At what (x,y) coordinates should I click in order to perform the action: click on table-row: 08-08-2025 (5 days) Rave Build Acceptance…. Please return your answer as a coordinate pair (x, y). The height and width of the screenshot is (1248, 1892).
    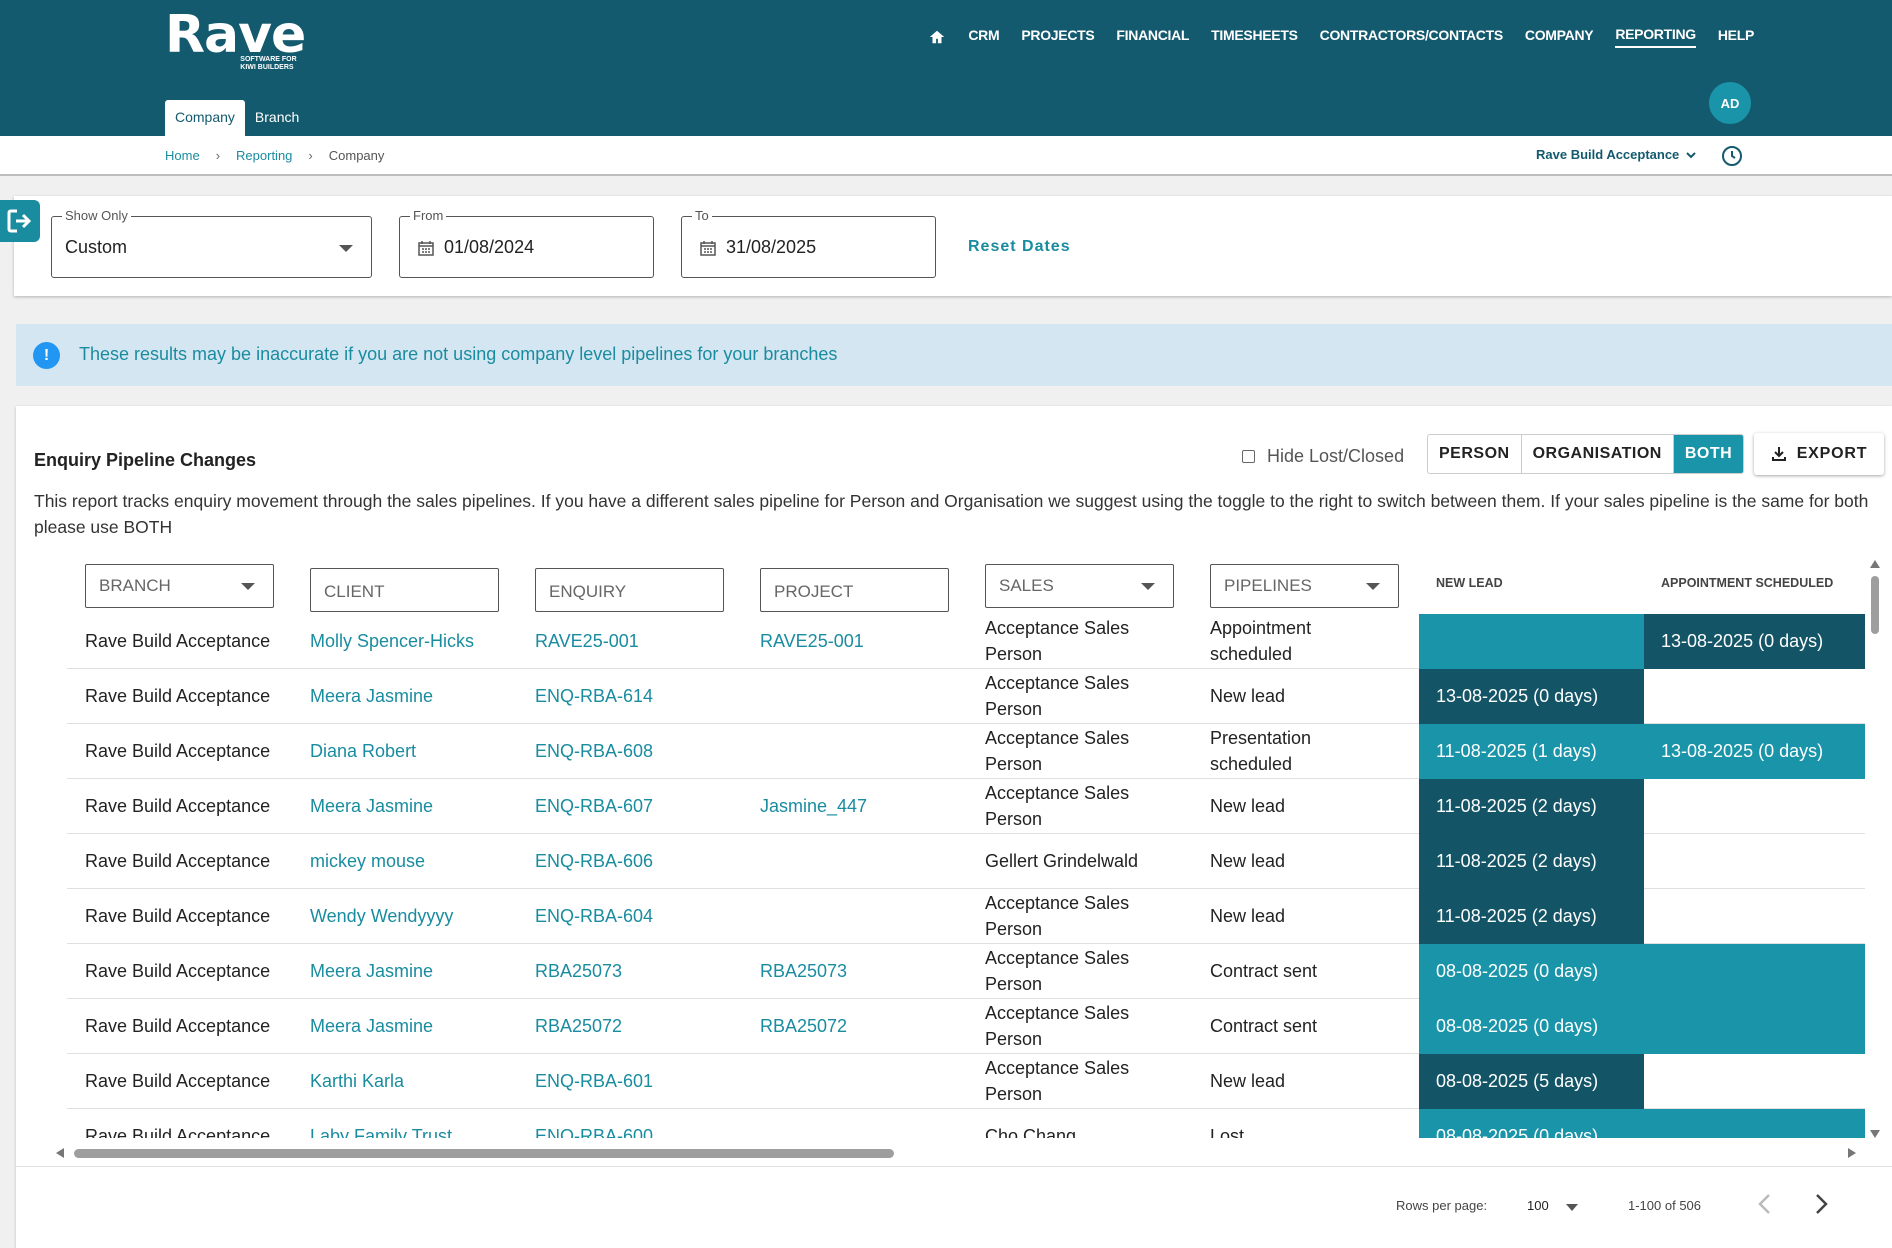
    Looking at the image, I should click on (966, 1081).